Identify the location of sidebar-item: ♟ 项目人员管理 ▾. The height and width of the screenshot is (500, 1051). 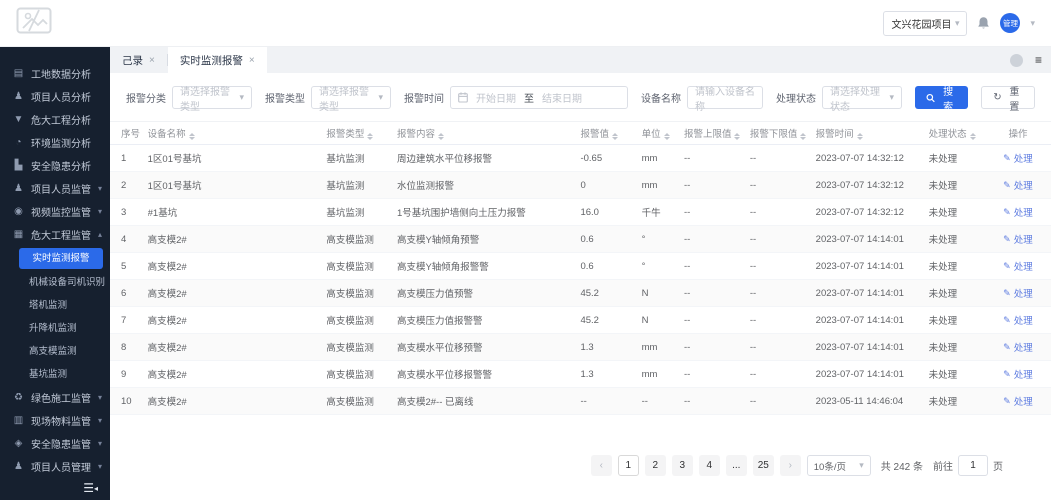
(55, 466).